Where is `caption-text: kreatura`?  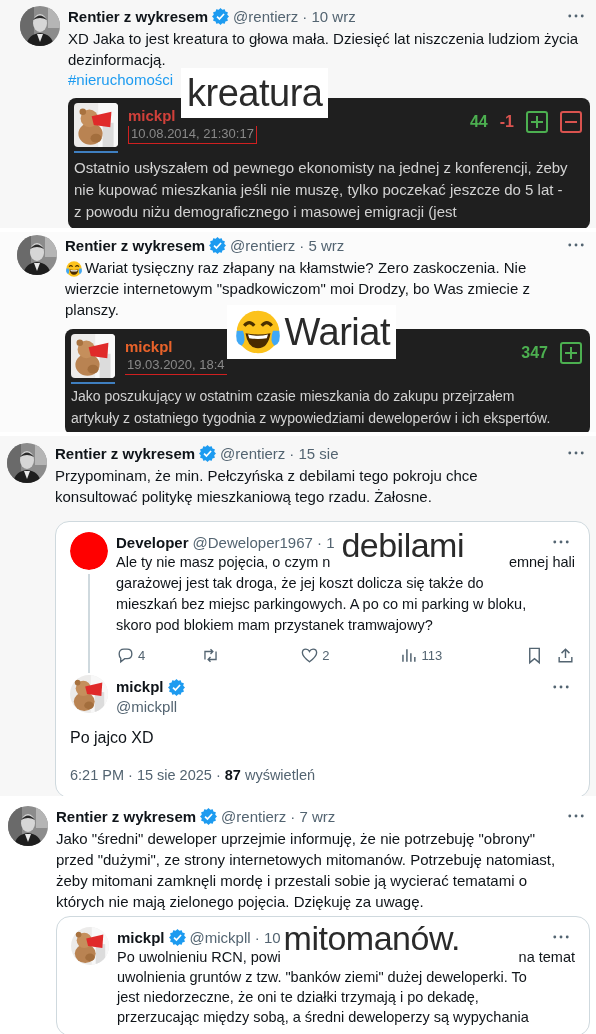
caption-text: kreatura is located at coordinates (255, 93).